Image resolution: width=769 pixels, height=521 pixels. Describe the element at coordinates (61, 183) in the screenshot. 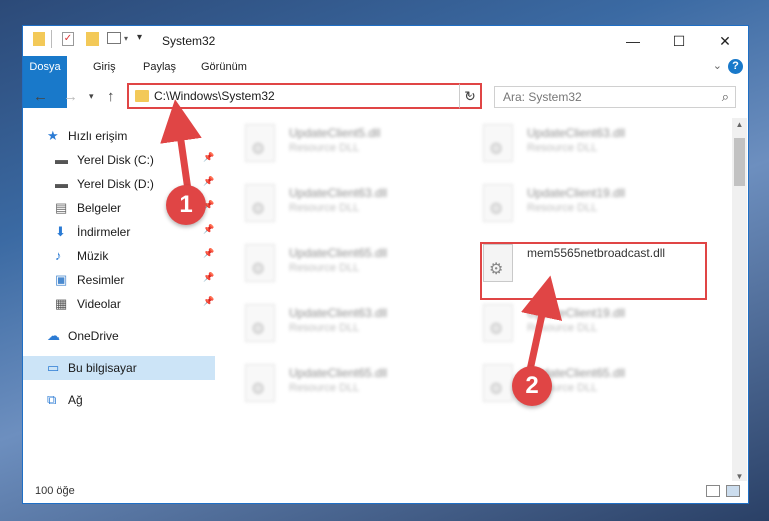

I see `drive-icon: ▬` at that location.